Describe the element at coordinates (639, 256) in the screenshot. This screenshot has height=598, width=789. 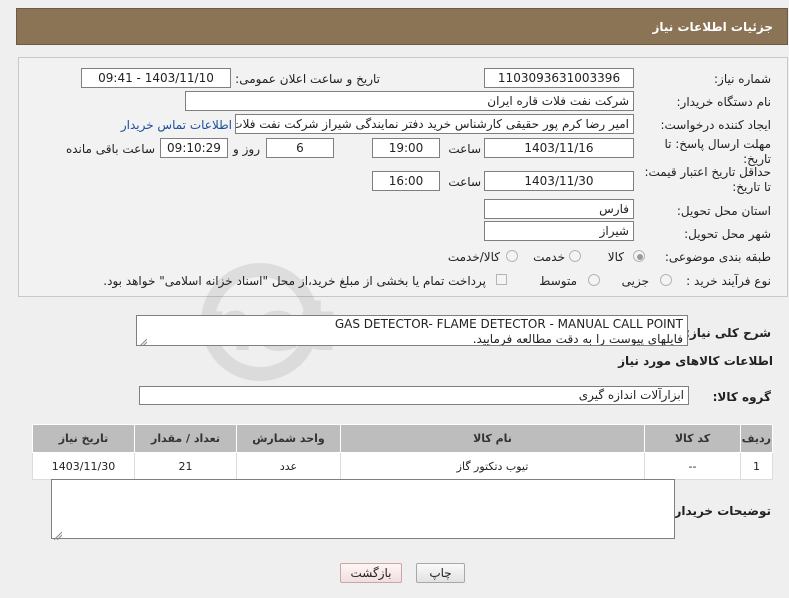
I see `category-radio-goods` at that location.